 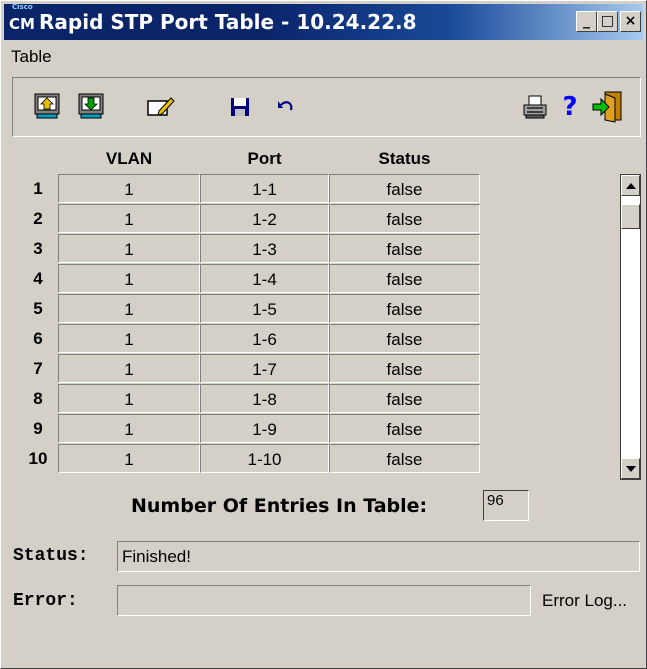 What do you see at coordinates (22, 24) in the screenshot?
I see `app-logo-text: CM` at bounding box center [22, 24].